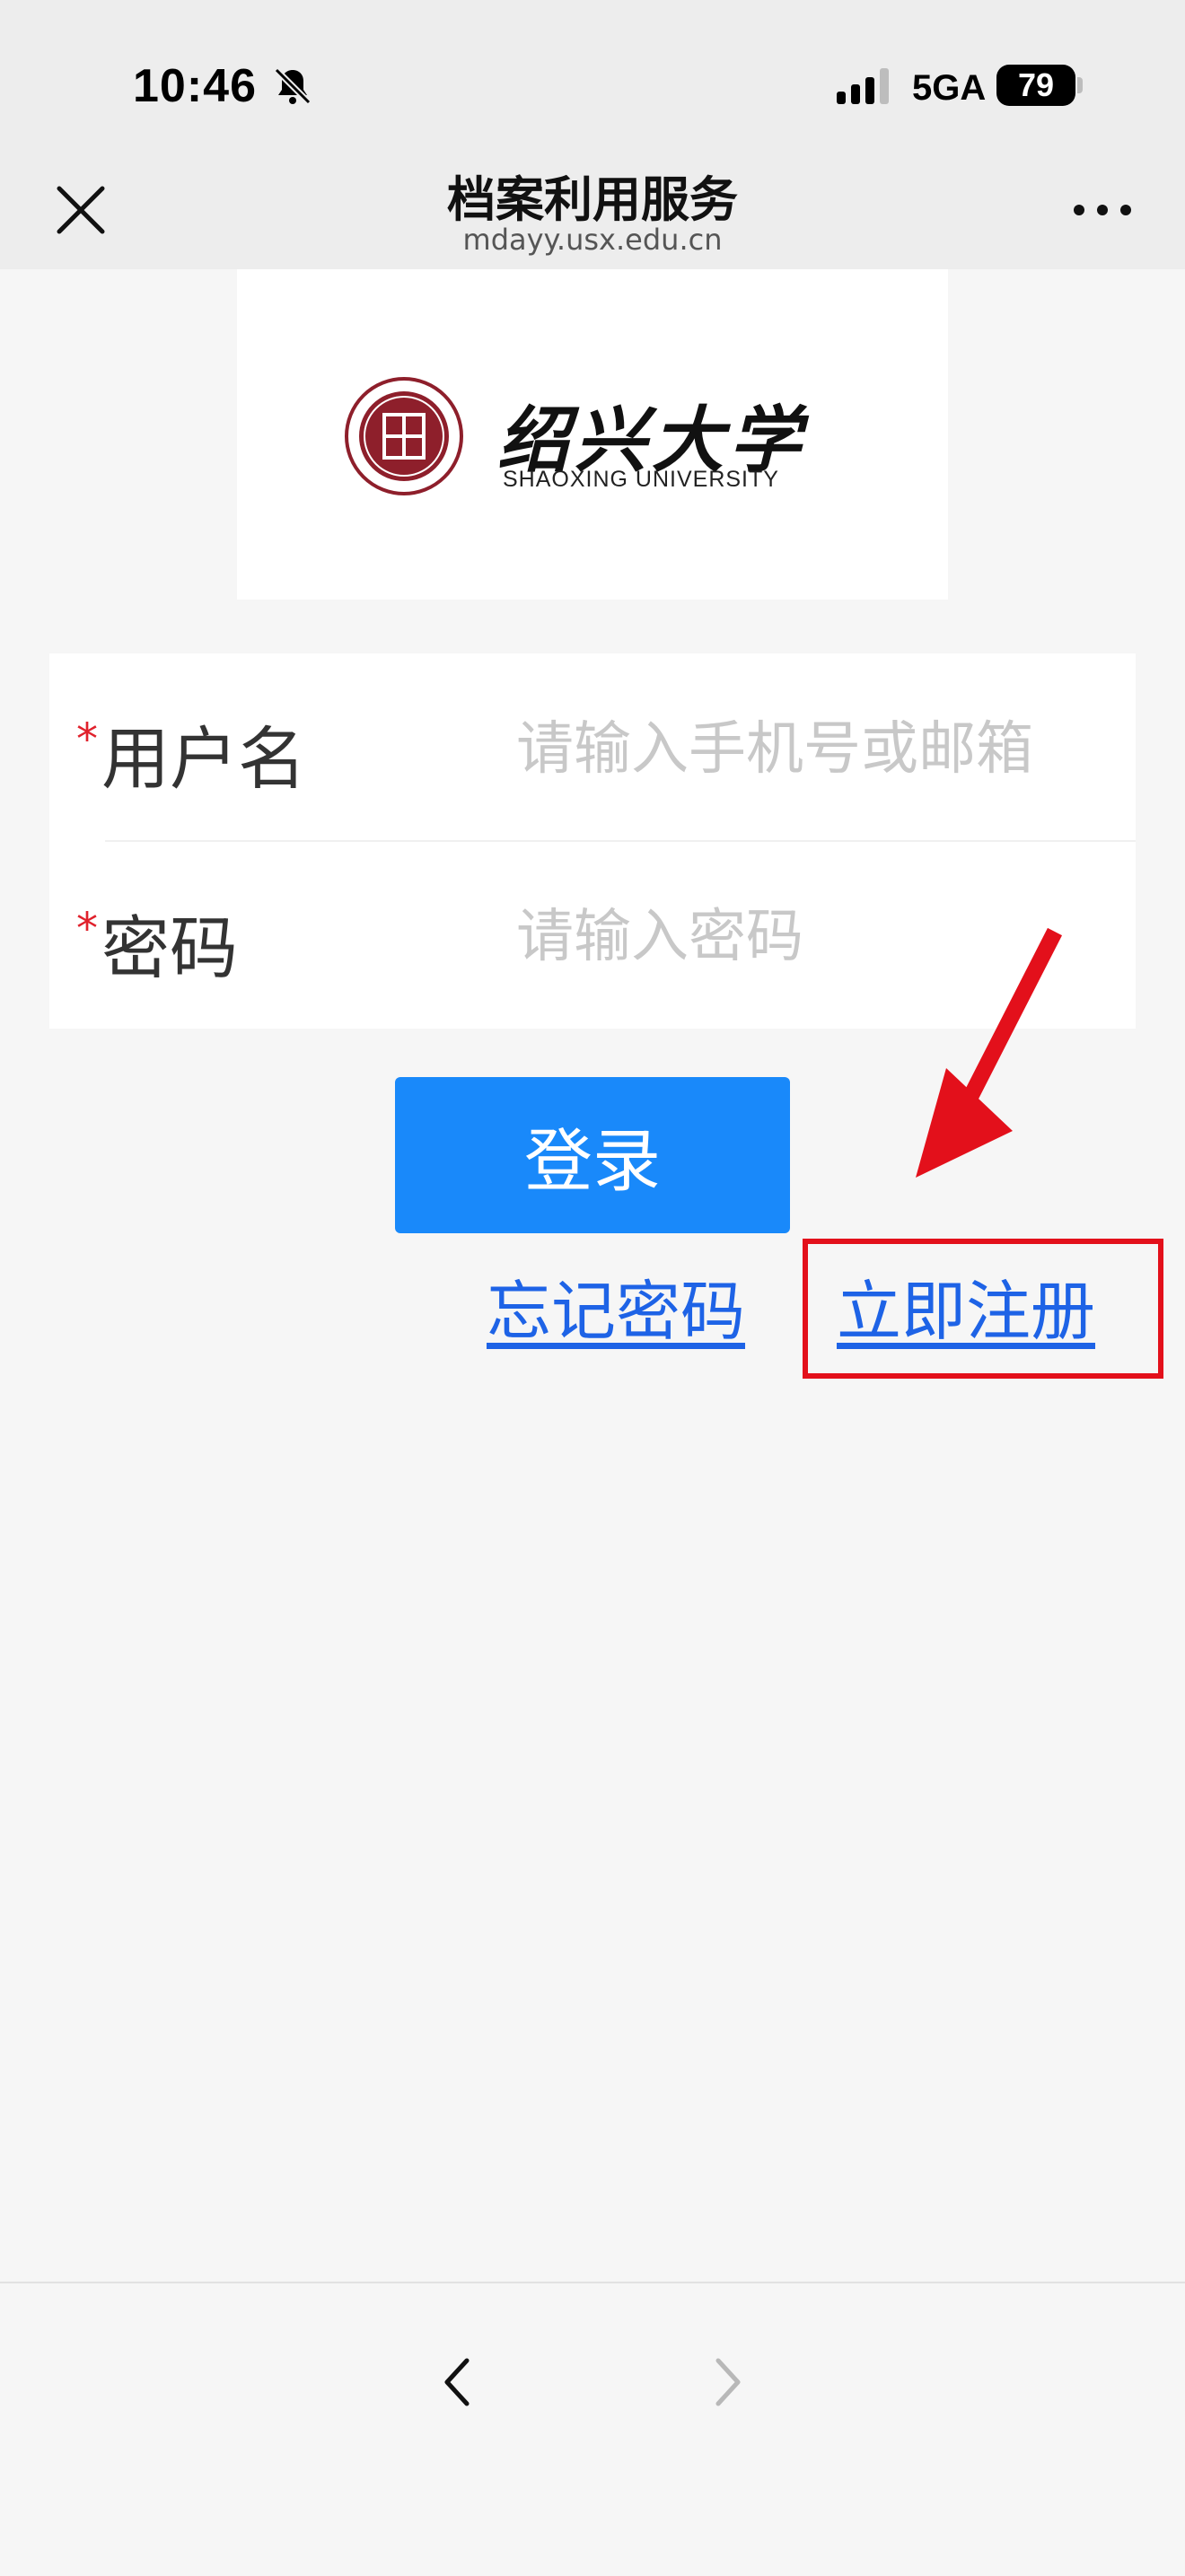  I want to click on forward-icon, so click(728, 2382).